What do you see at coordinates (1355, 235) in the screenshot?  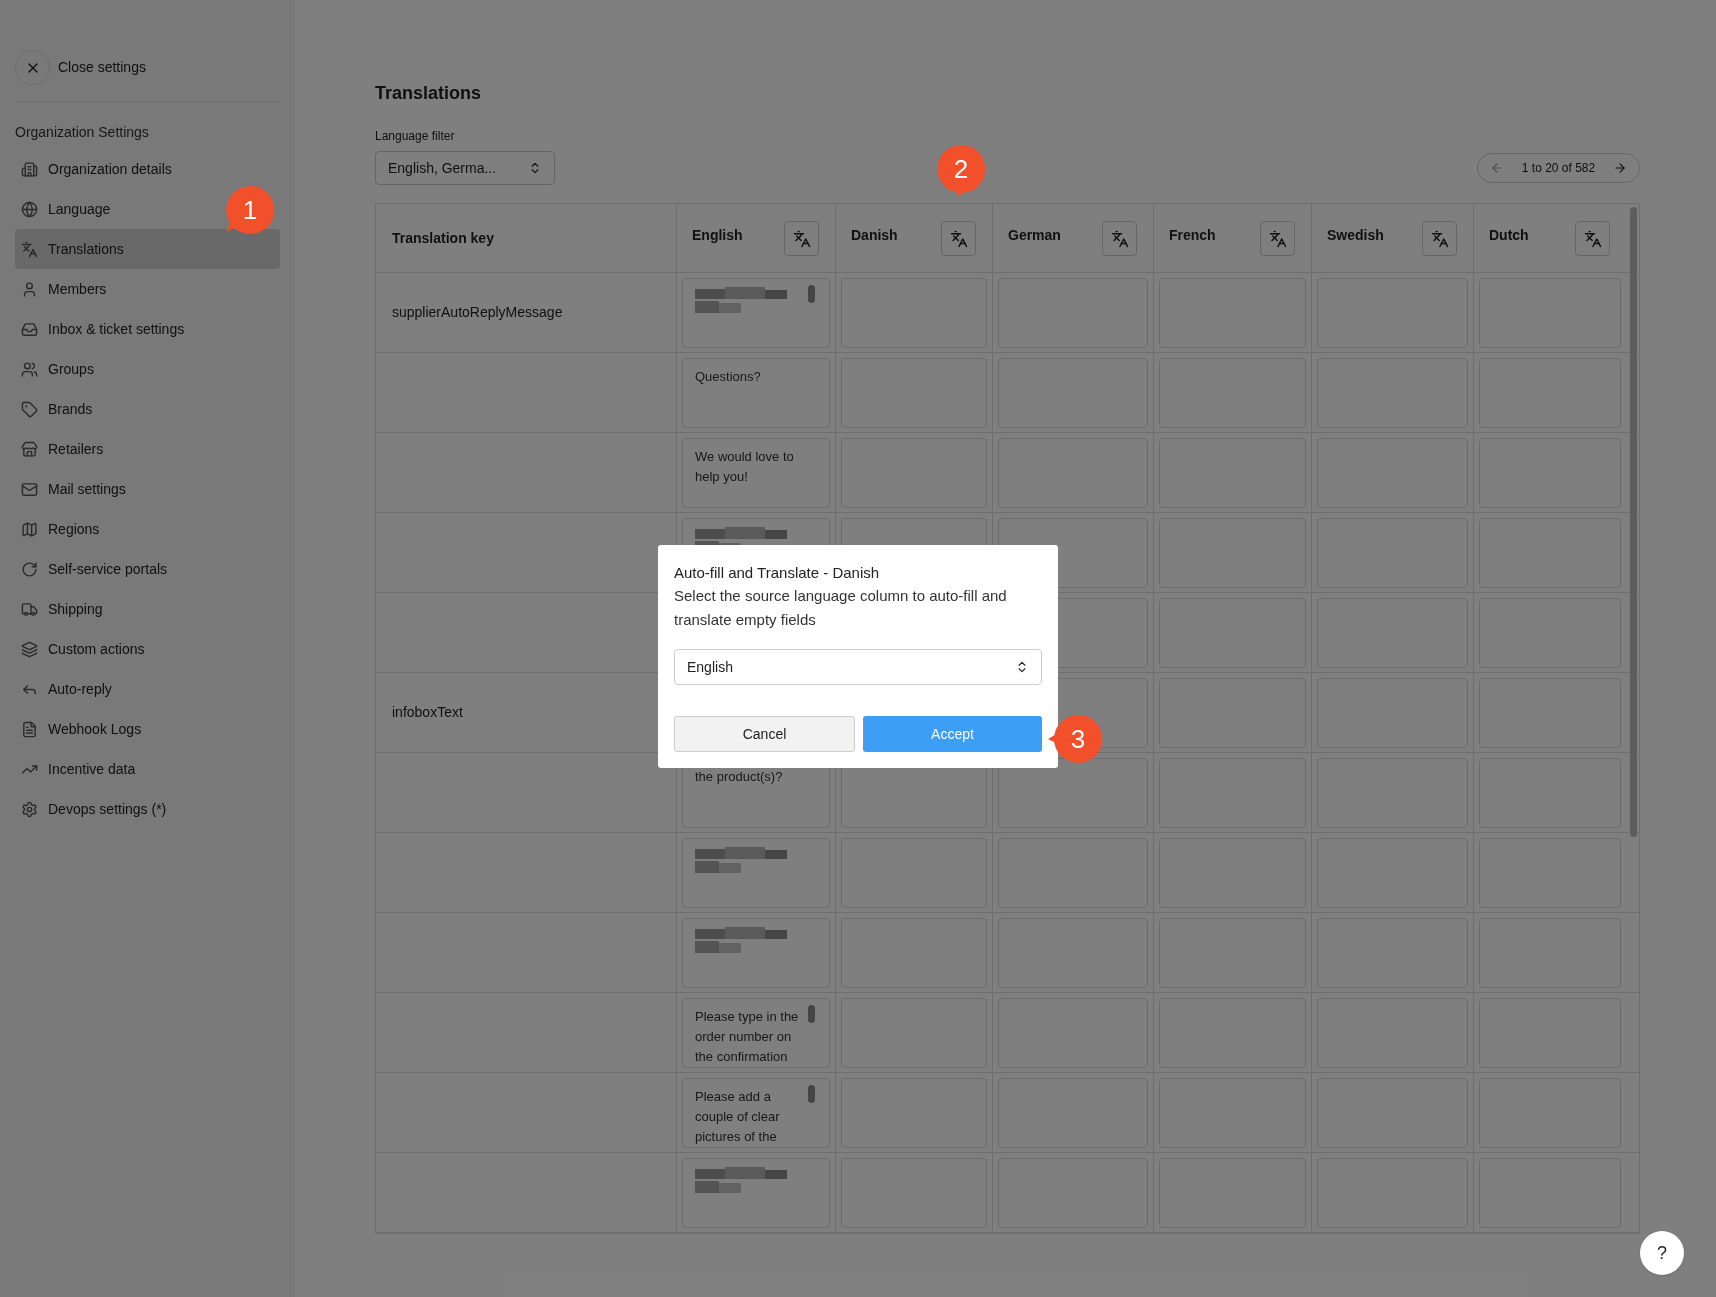 I see `column-header: Swedish` at bounding box center [1355, 235].